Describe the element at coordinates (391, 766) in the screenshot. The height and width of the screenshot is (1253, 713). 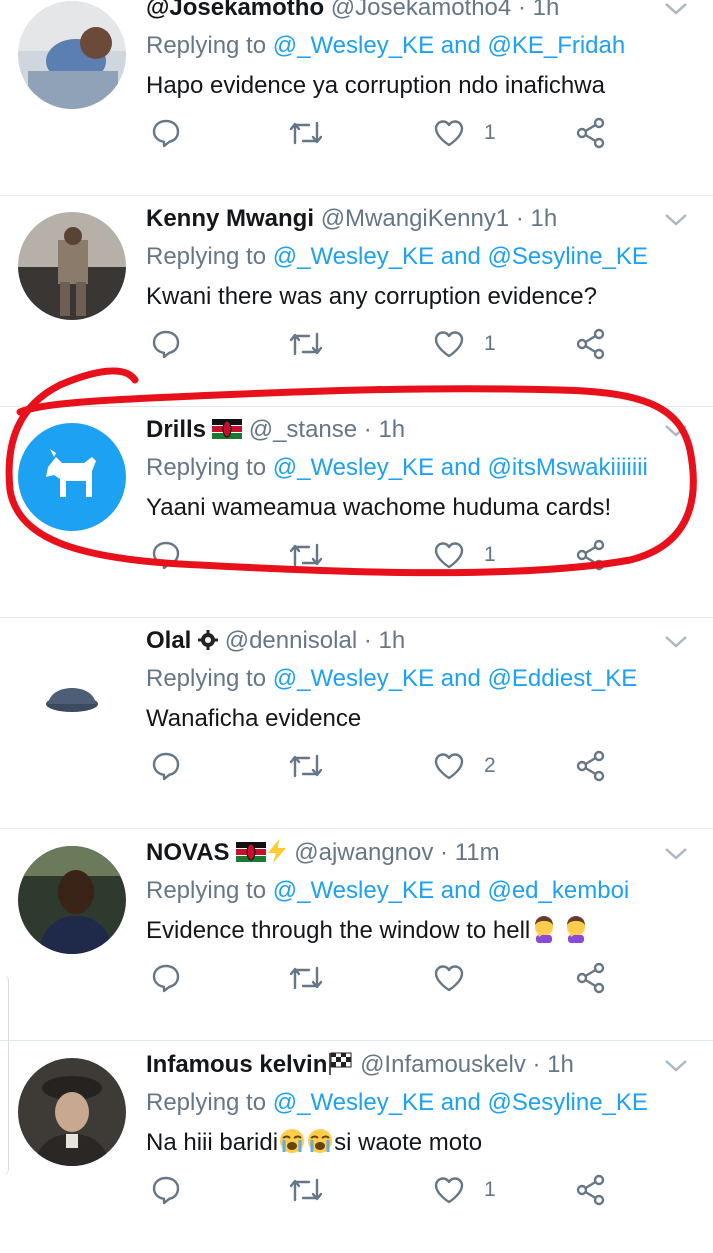
I see `tweet-actions: 2` at that location.